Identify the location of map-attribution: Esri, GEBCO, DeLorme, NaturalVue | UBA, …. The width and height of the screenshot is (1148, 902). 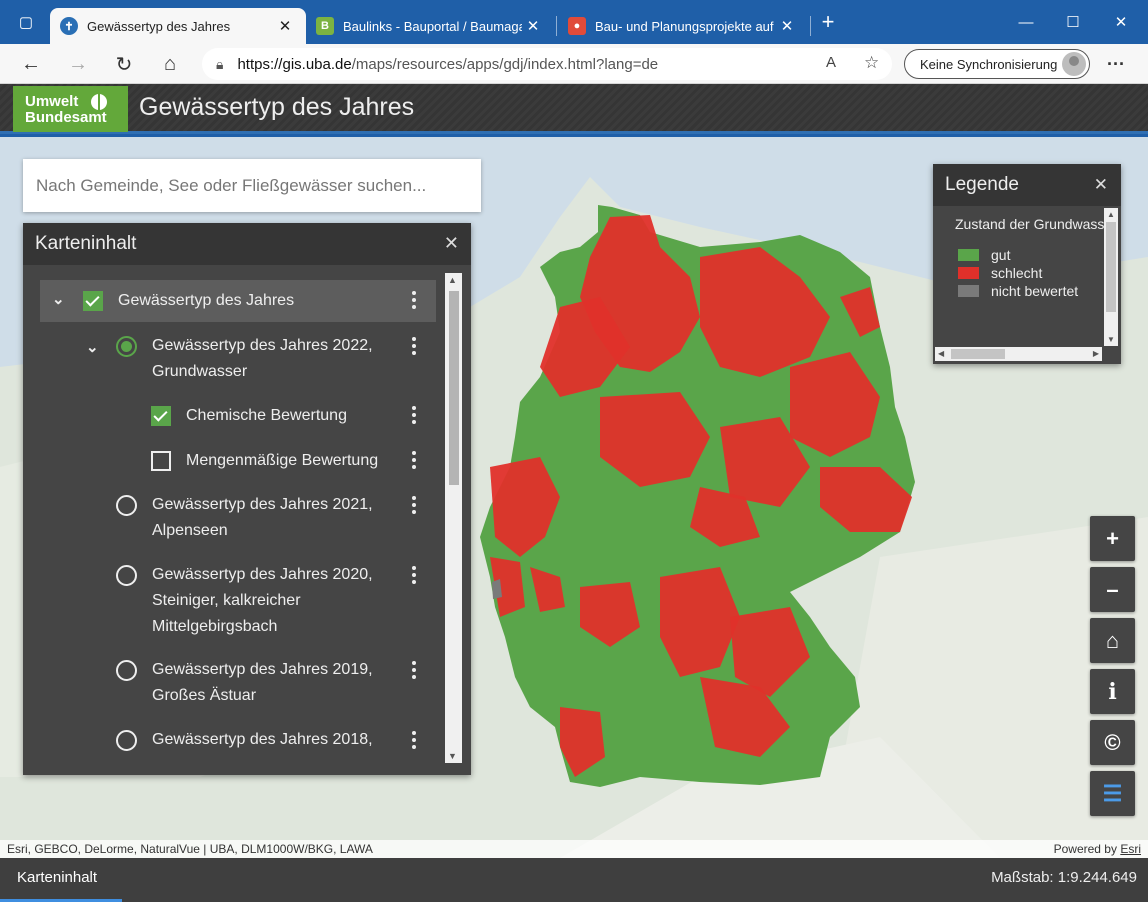
(574, 849).